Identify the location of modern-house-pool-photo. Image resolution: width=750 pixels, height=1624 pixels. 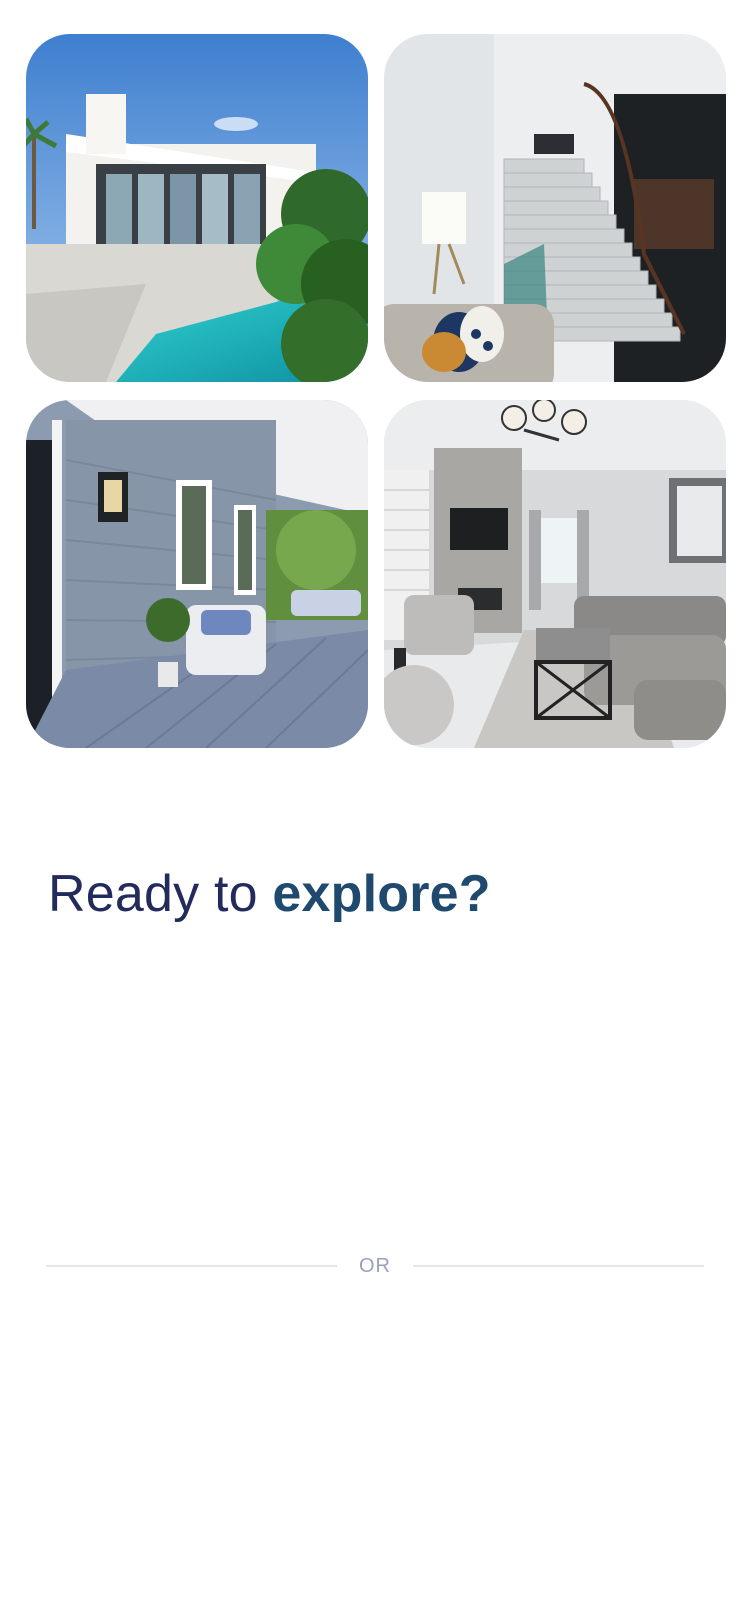
(197, 208).